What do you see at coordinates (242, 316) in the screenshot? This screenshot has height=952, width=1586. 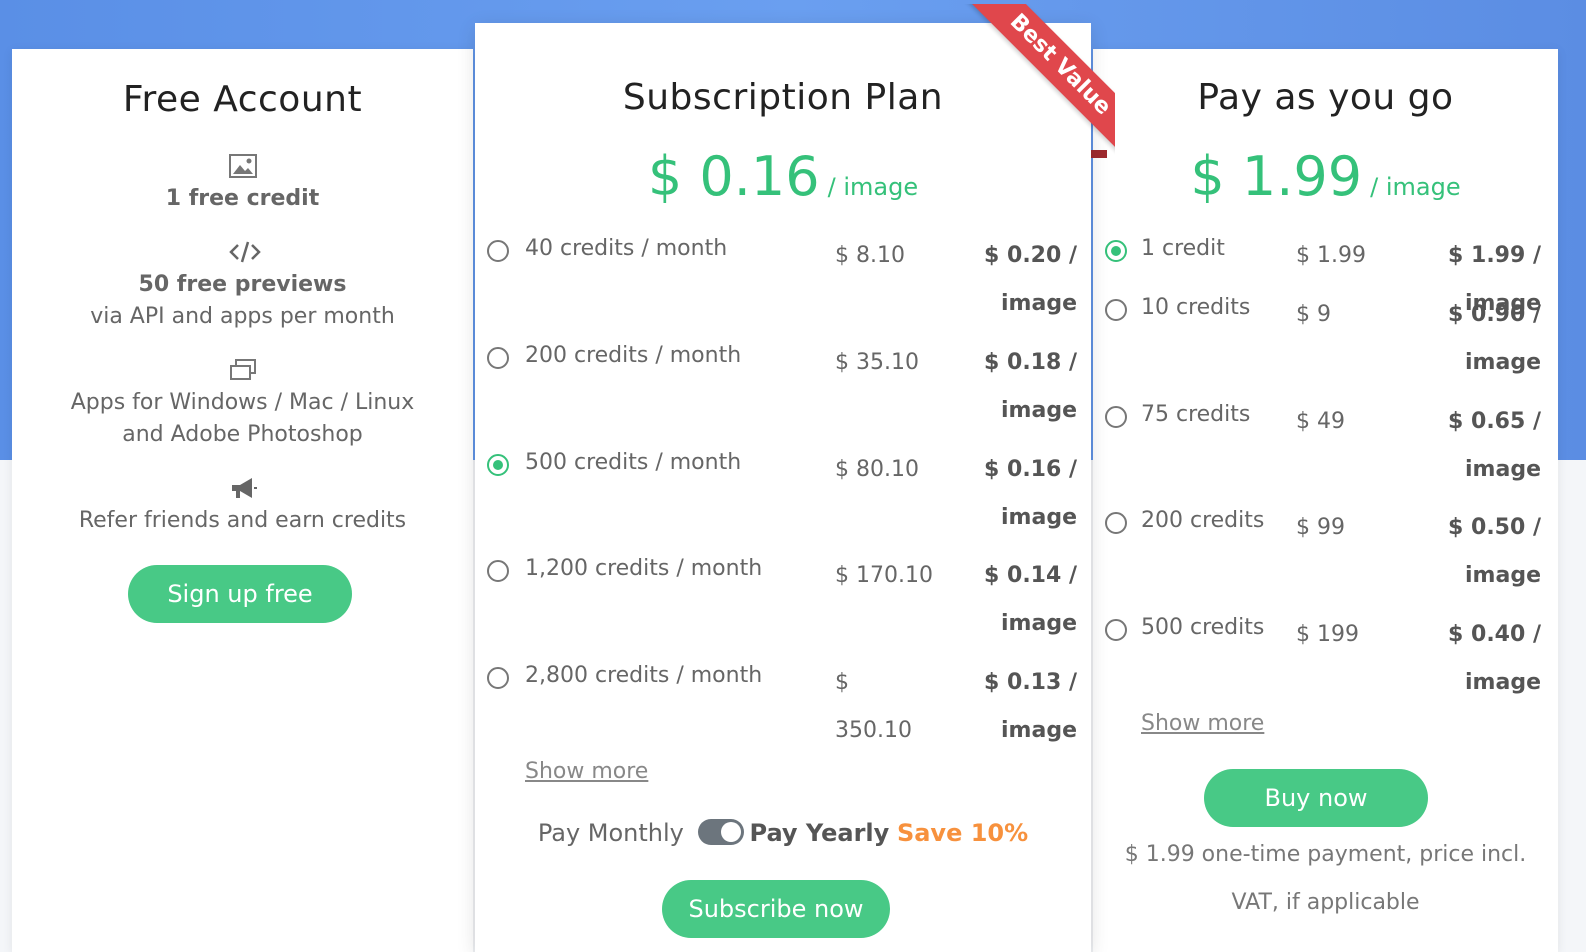 I see `free-previews-subtext: via API and apps per month` at bounding box center [242, 316].